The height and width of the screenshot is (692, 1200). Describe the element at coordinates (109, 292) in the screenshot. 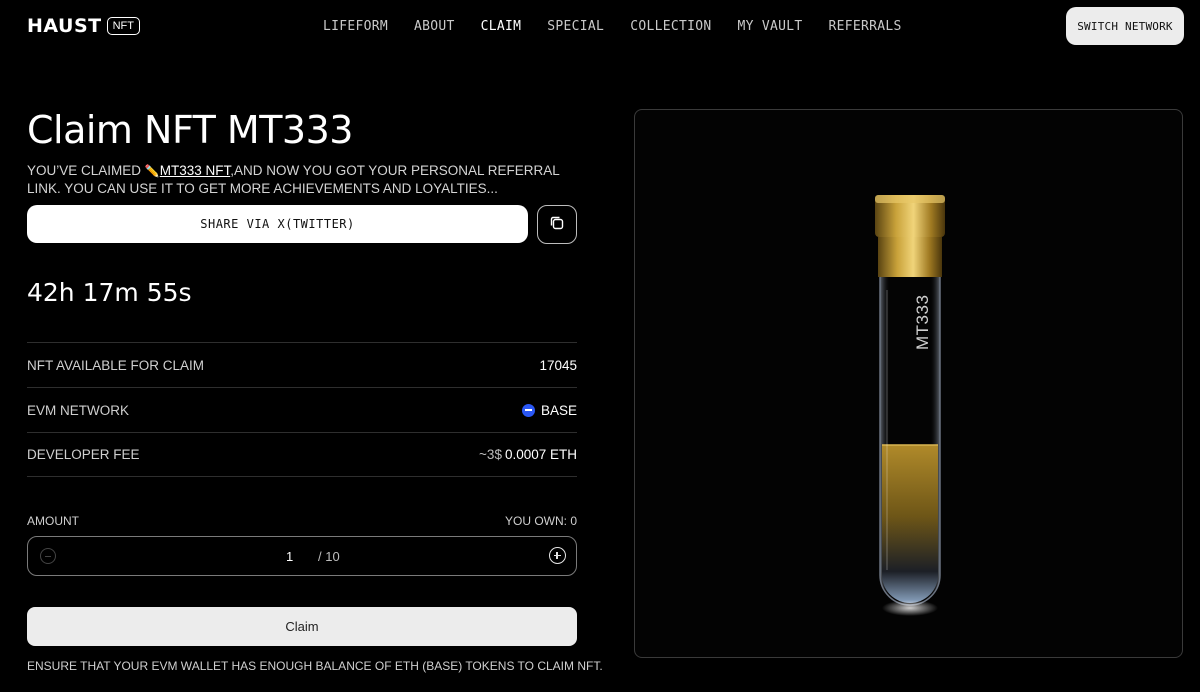

I see `countdown-timer: 42h 17m 55s` at that location.